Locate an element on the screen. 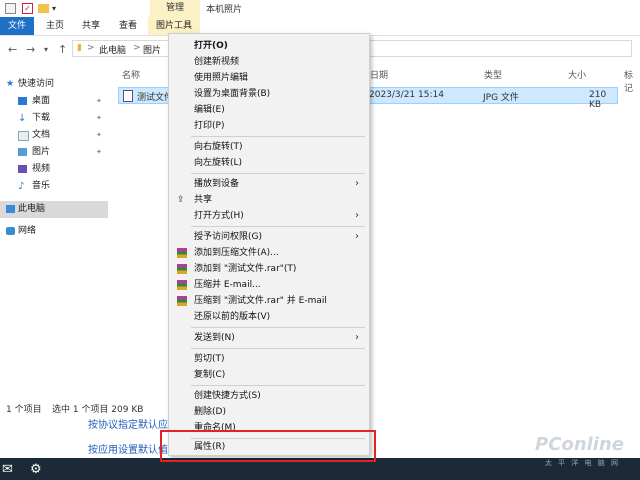 This screenshot has width=640, height=480. selection-info: 选中 1 个项目 209 KB is located at coordinates (98, 410).